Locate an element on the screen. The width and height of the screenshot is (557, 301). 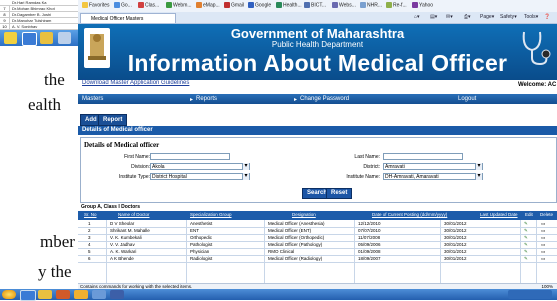
document-taskbar is located at coordinates (39, 38).